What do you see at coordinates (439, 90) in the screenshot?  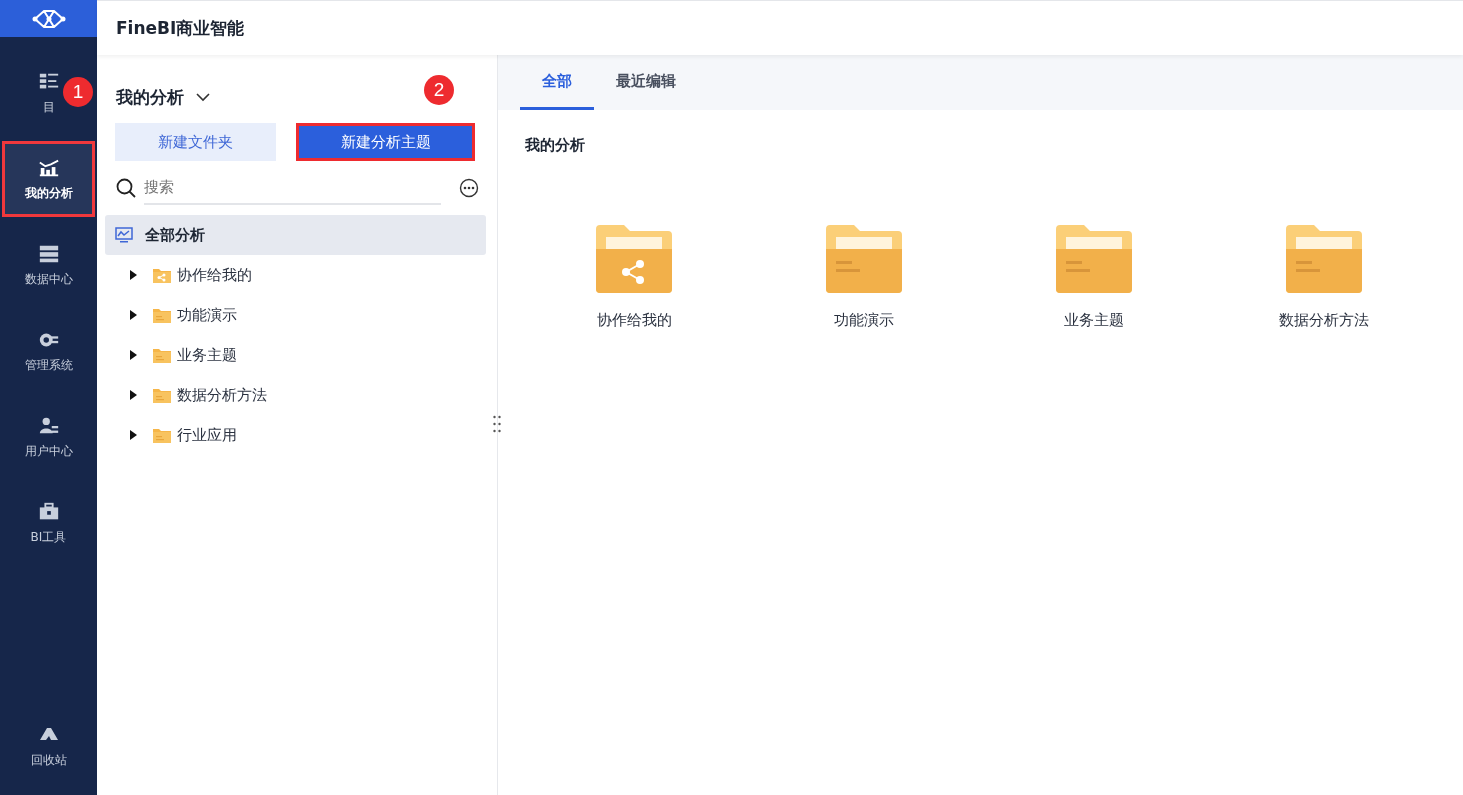 I see `step-badge: 2` at bounding box center [439, 90].